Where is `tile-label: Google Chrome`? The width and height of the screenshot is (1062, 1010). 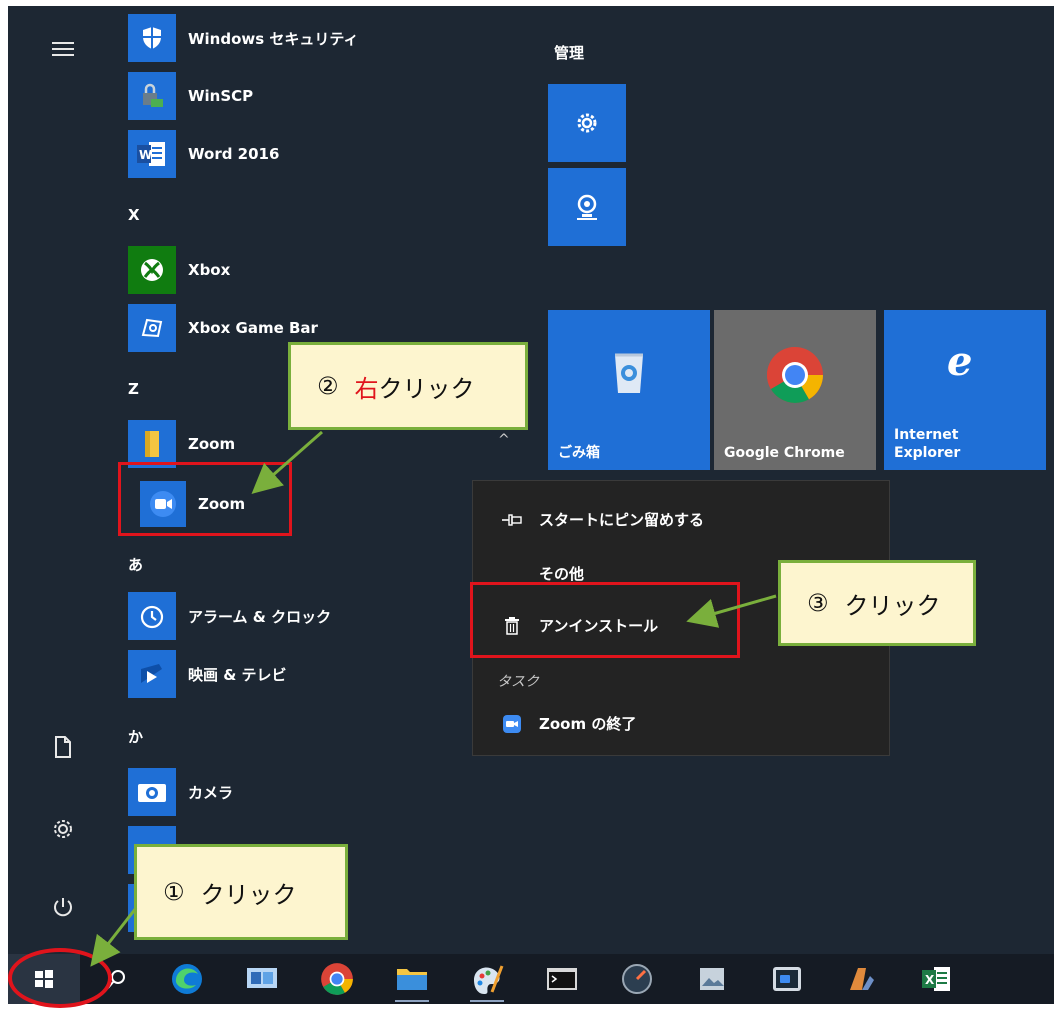
tile-label: Google Chrome is located at coordinates (784, 453).